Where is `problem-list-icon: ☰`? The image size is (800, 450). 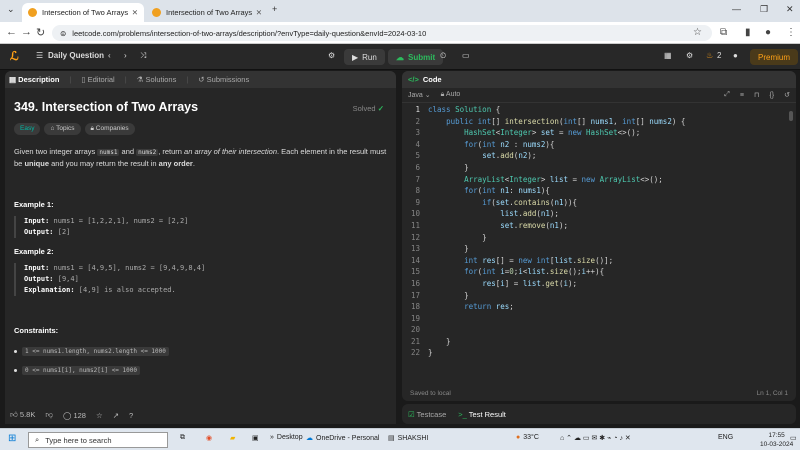 problem-list-icon: ☰ is located at coordinates (39, 55).